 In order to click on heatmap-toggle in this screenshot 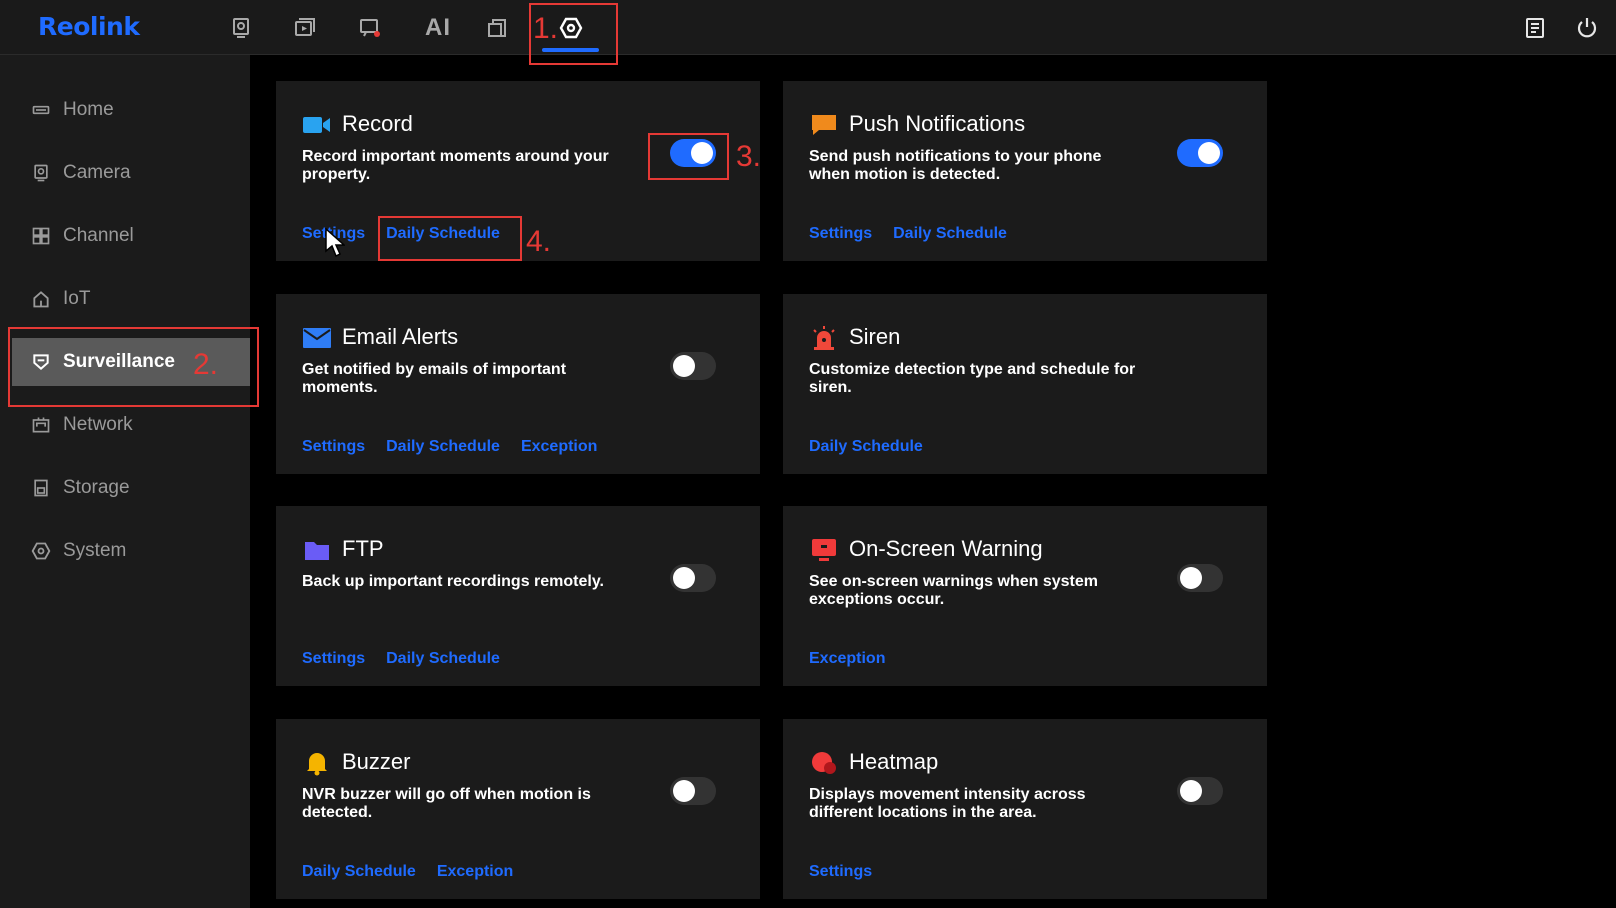, I will do `click(1200, 791)`.